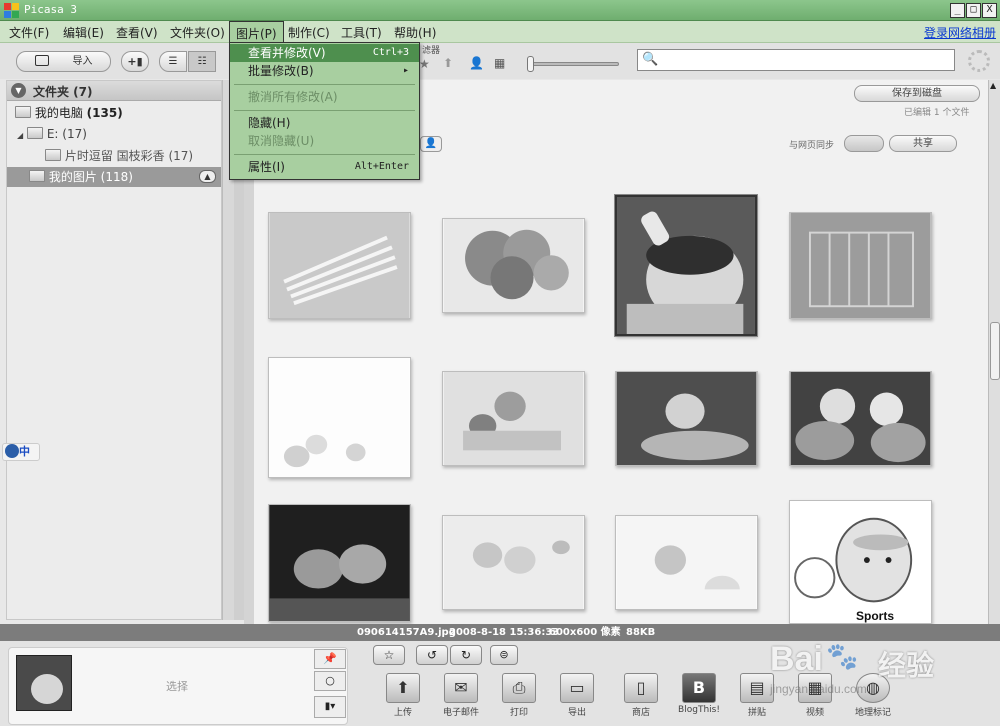  What do you see at coordinates (114, 91) in the screenshot?
I see `folder-header: ▼ 文件夹 (7)` at bounding box center [114, 91].